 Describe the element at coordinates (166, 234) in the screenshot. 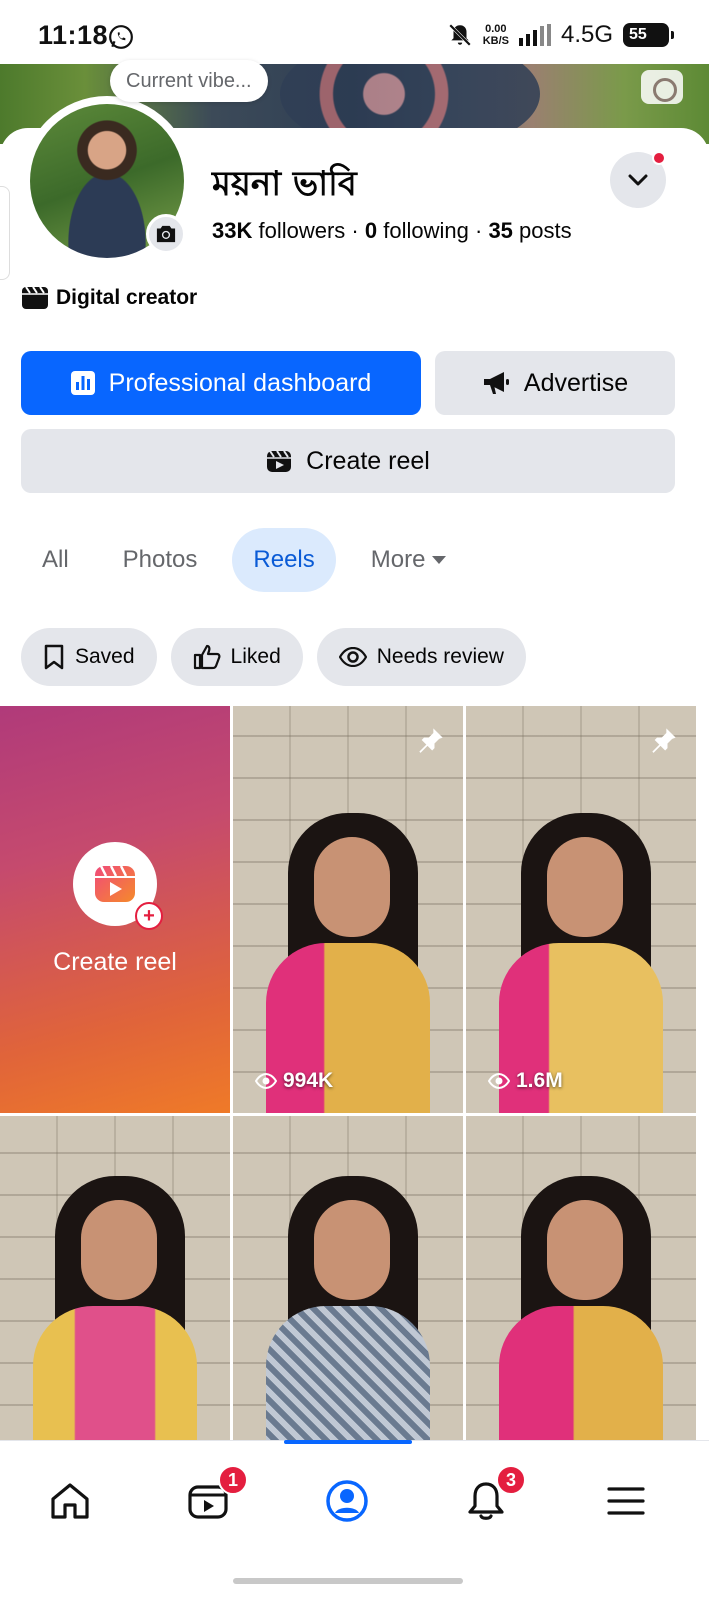

I see `avatar-camera-icon` at that location.